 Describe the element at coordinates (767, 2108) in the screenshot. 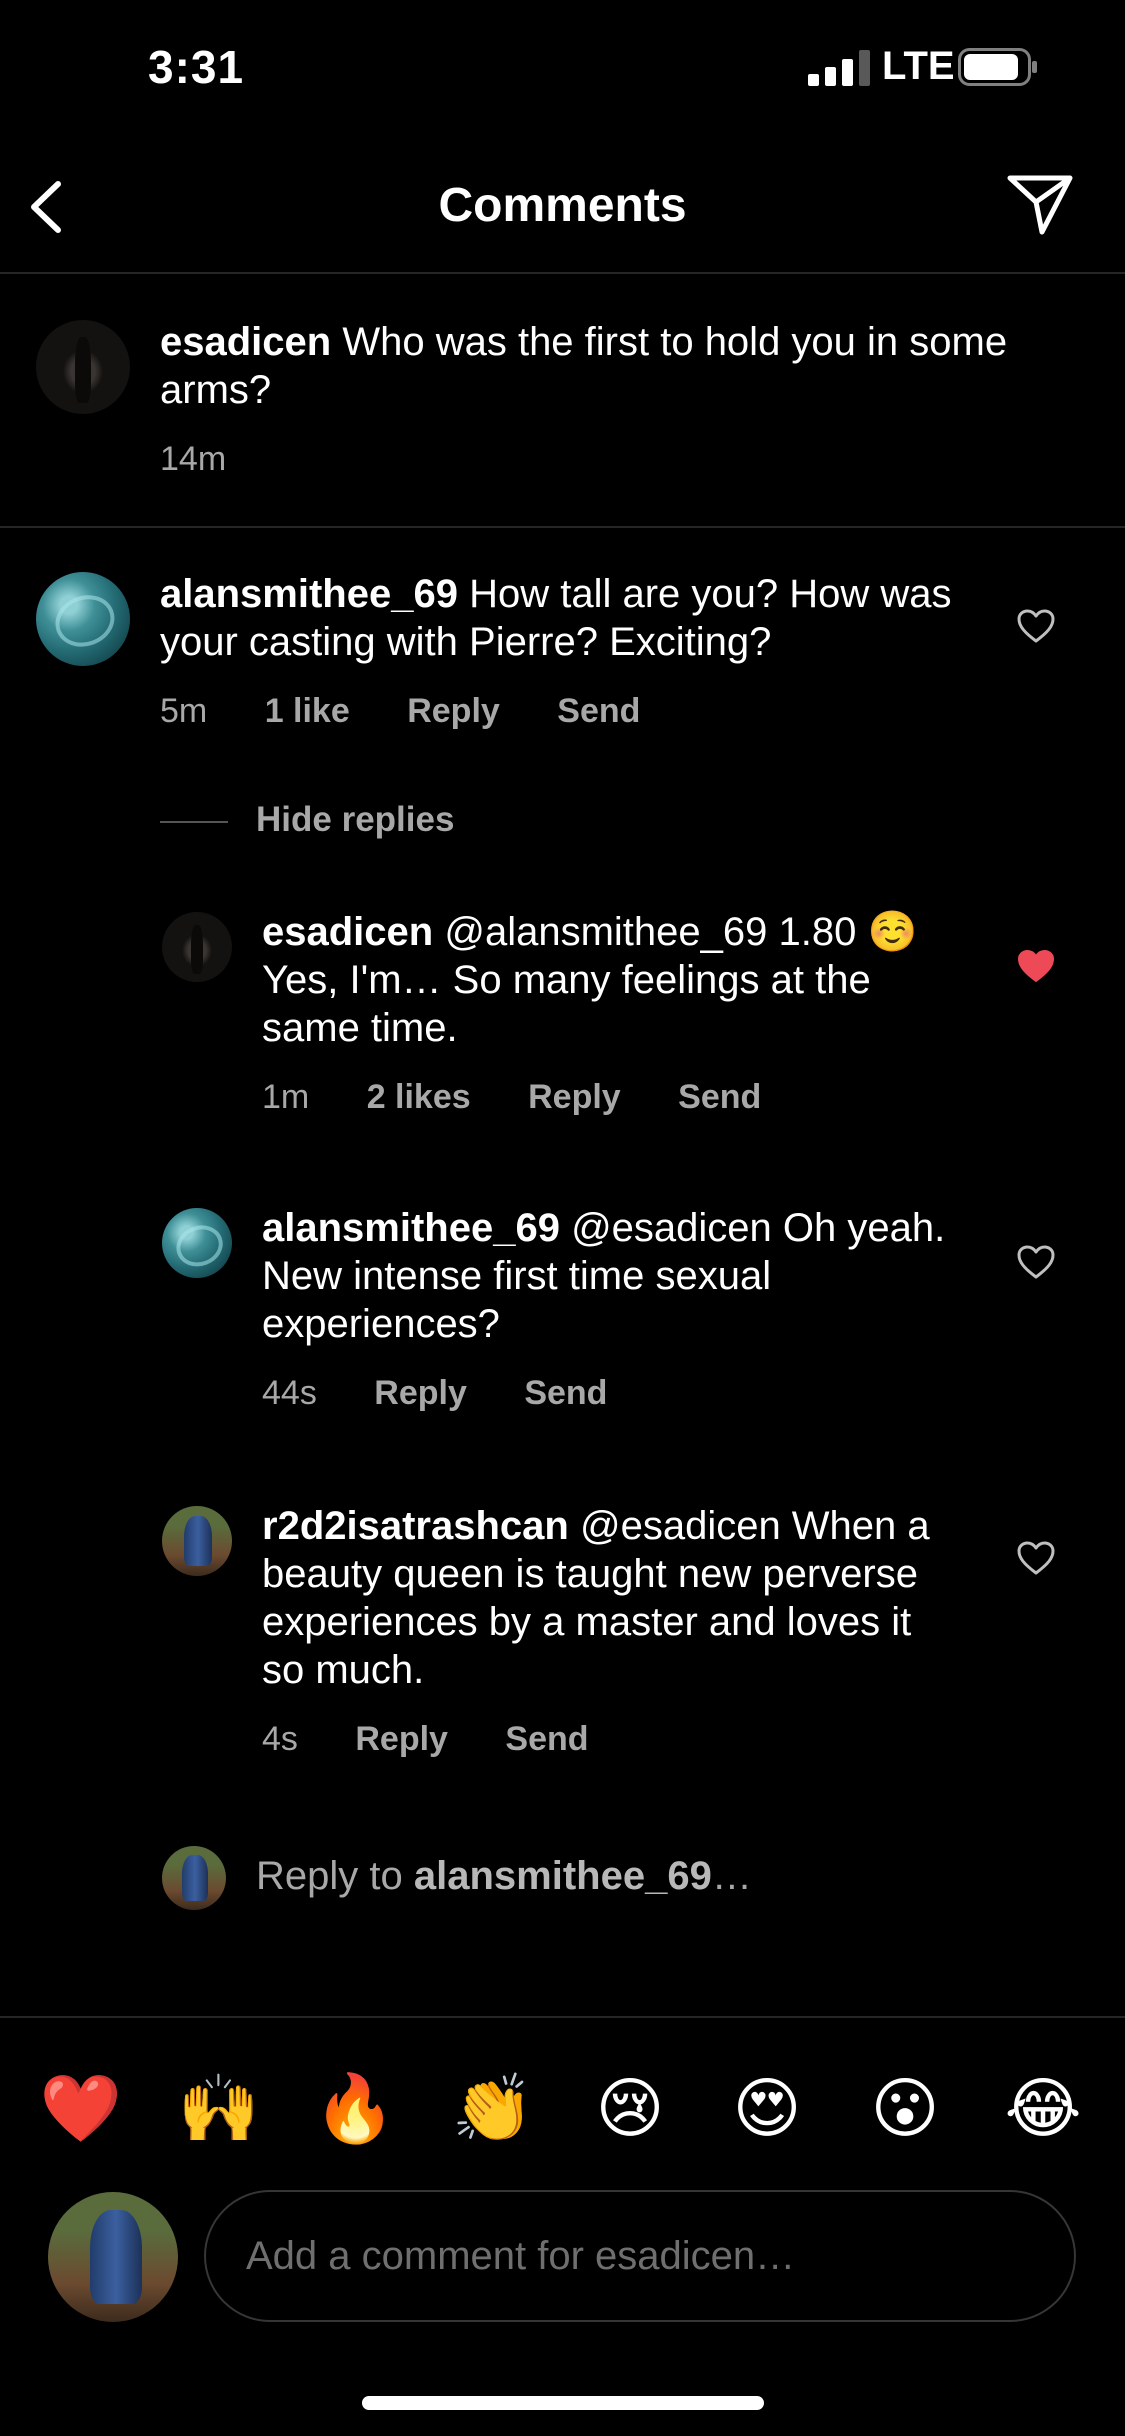

I see `heart-eyes-emoji-button: 😍` at that location.